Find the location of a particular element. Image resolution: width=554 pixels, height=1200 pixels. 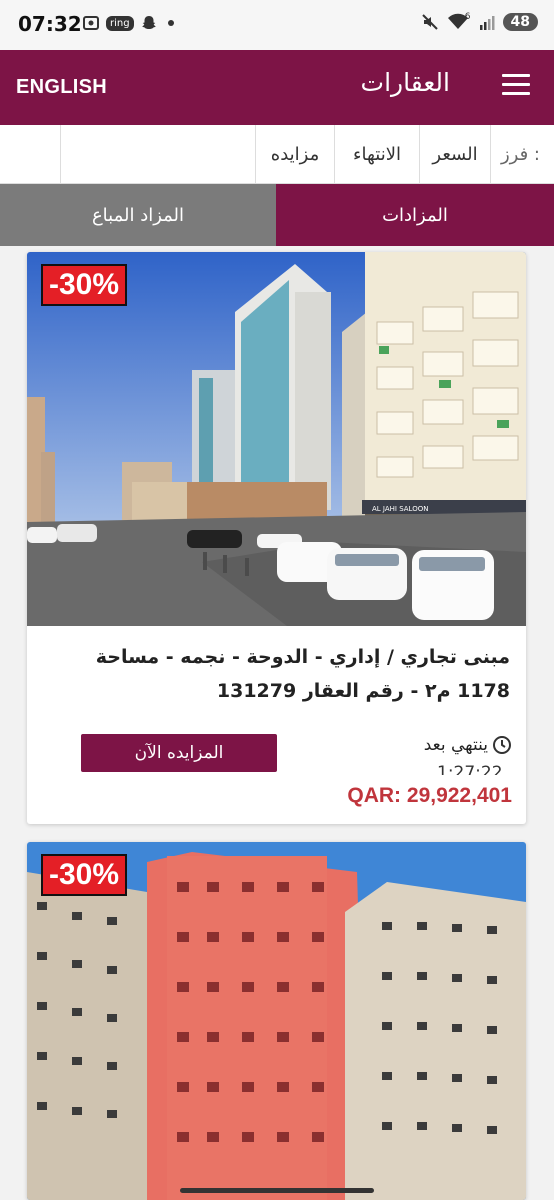

notification-icons: ring is located at coordinates (128, 23).